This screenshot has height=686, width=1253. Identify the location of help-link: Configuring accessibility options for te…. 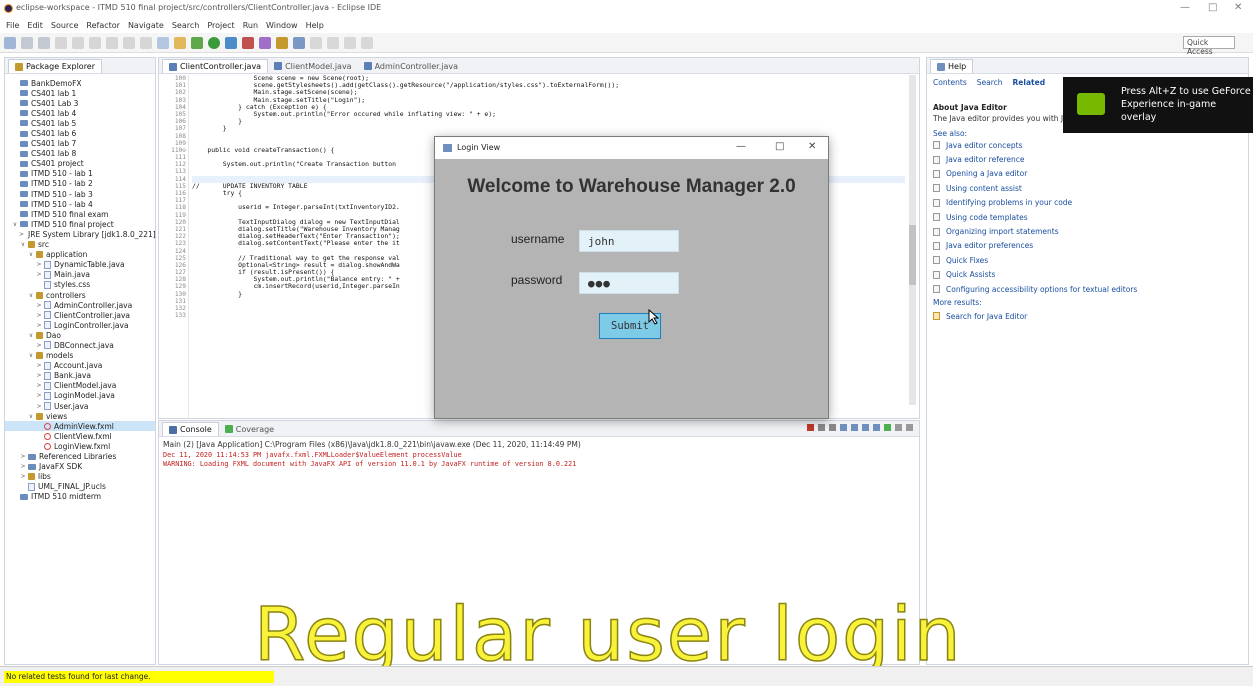
(1087, 289).